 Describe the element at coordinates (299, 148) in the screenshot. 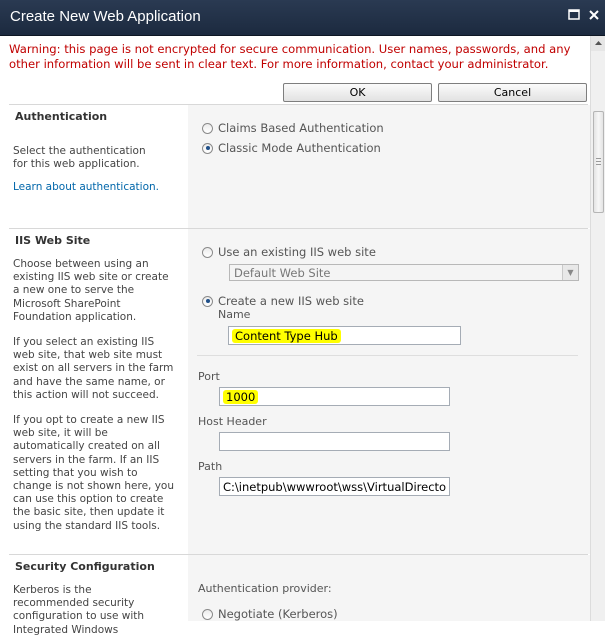

I see `classic-auth-label: Classic Mode Authentication` at that location.